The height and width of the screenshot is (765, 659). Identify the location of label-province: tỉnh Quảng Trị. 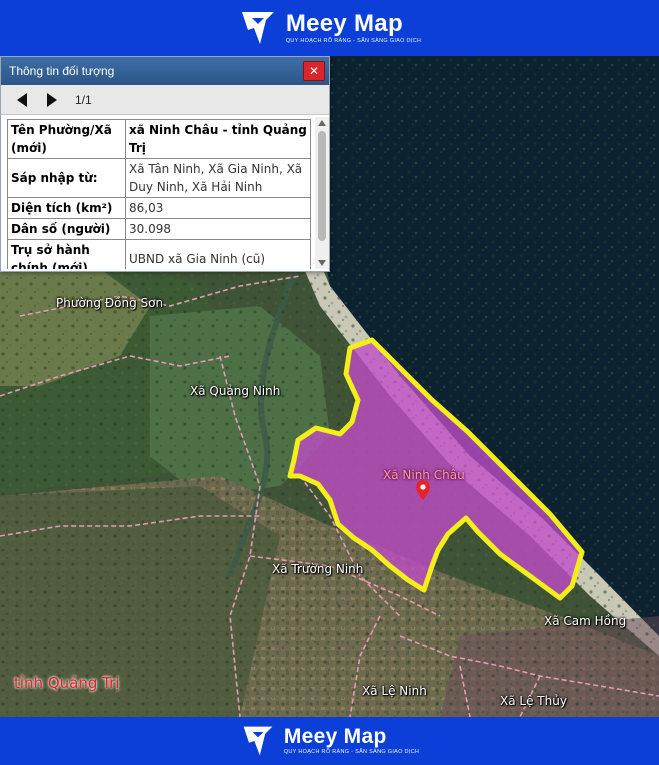
(67, 683).